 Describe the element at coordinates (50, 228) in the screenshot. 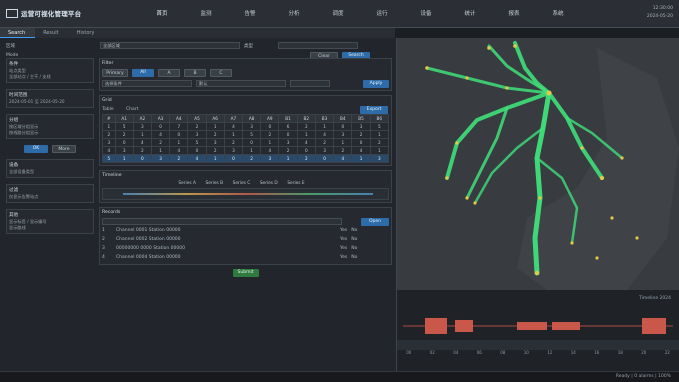

I see `sidebar-line: 显示路线` at that location.